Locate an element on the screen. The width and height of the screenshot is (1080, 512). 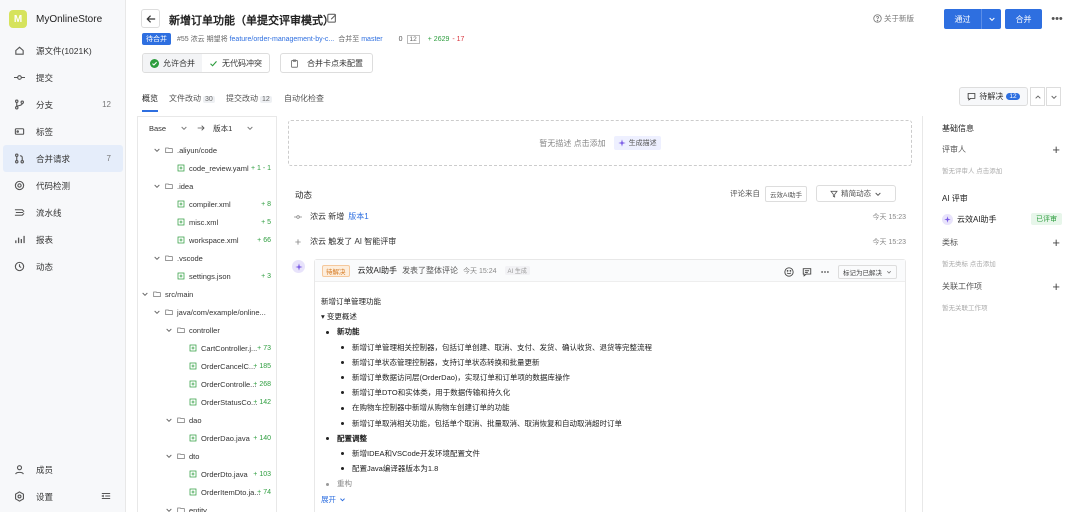
version-select: 版本1 is located at coordinates (233, 128).